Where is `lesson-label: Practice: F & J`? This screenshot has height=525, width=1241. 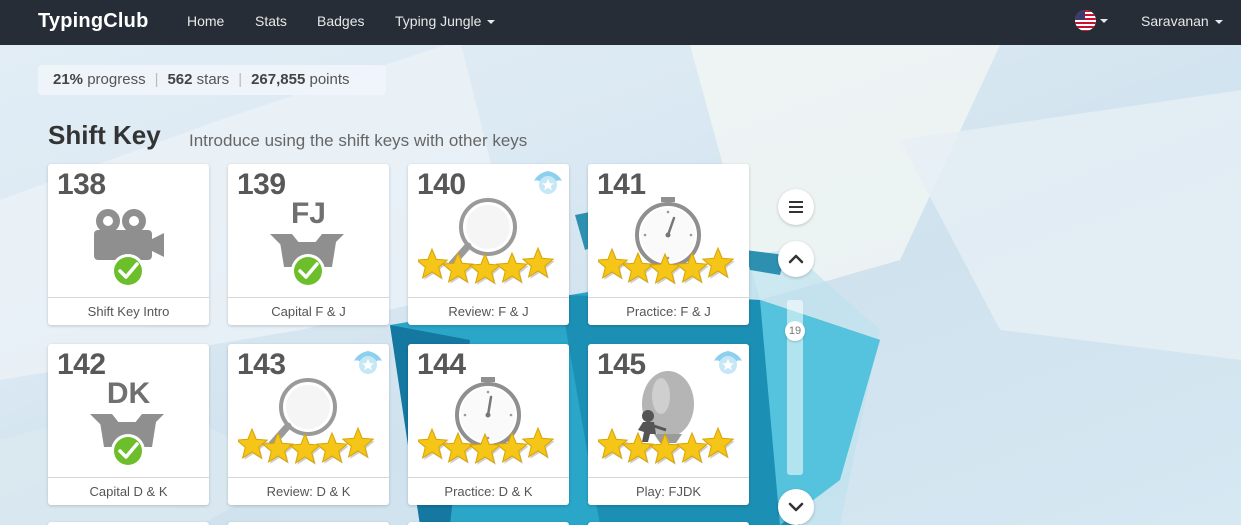
lesson-label: Practice: F & J is located at coordinates (668, 311).